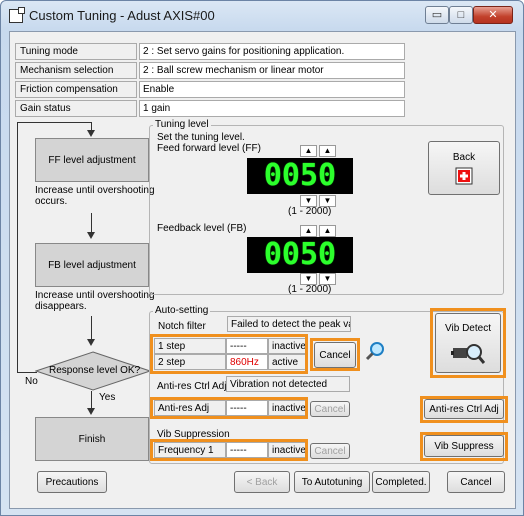 The image size is (524, 516). What do you see at coordinates (95, 196) in the screenshot?
I see `ff-note: Increase until overshooting occurs.` at bounding box center [95, 196].